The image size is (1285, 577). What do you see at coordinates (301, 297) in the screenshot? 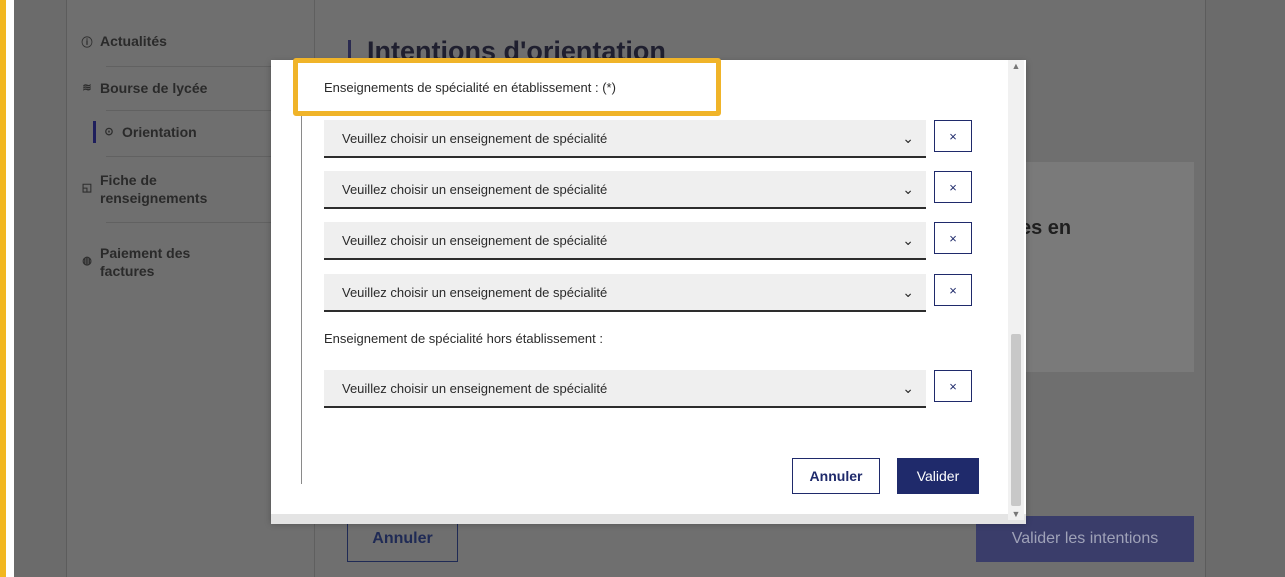
I see `modal-content-border` at bounding box center [301, 297].